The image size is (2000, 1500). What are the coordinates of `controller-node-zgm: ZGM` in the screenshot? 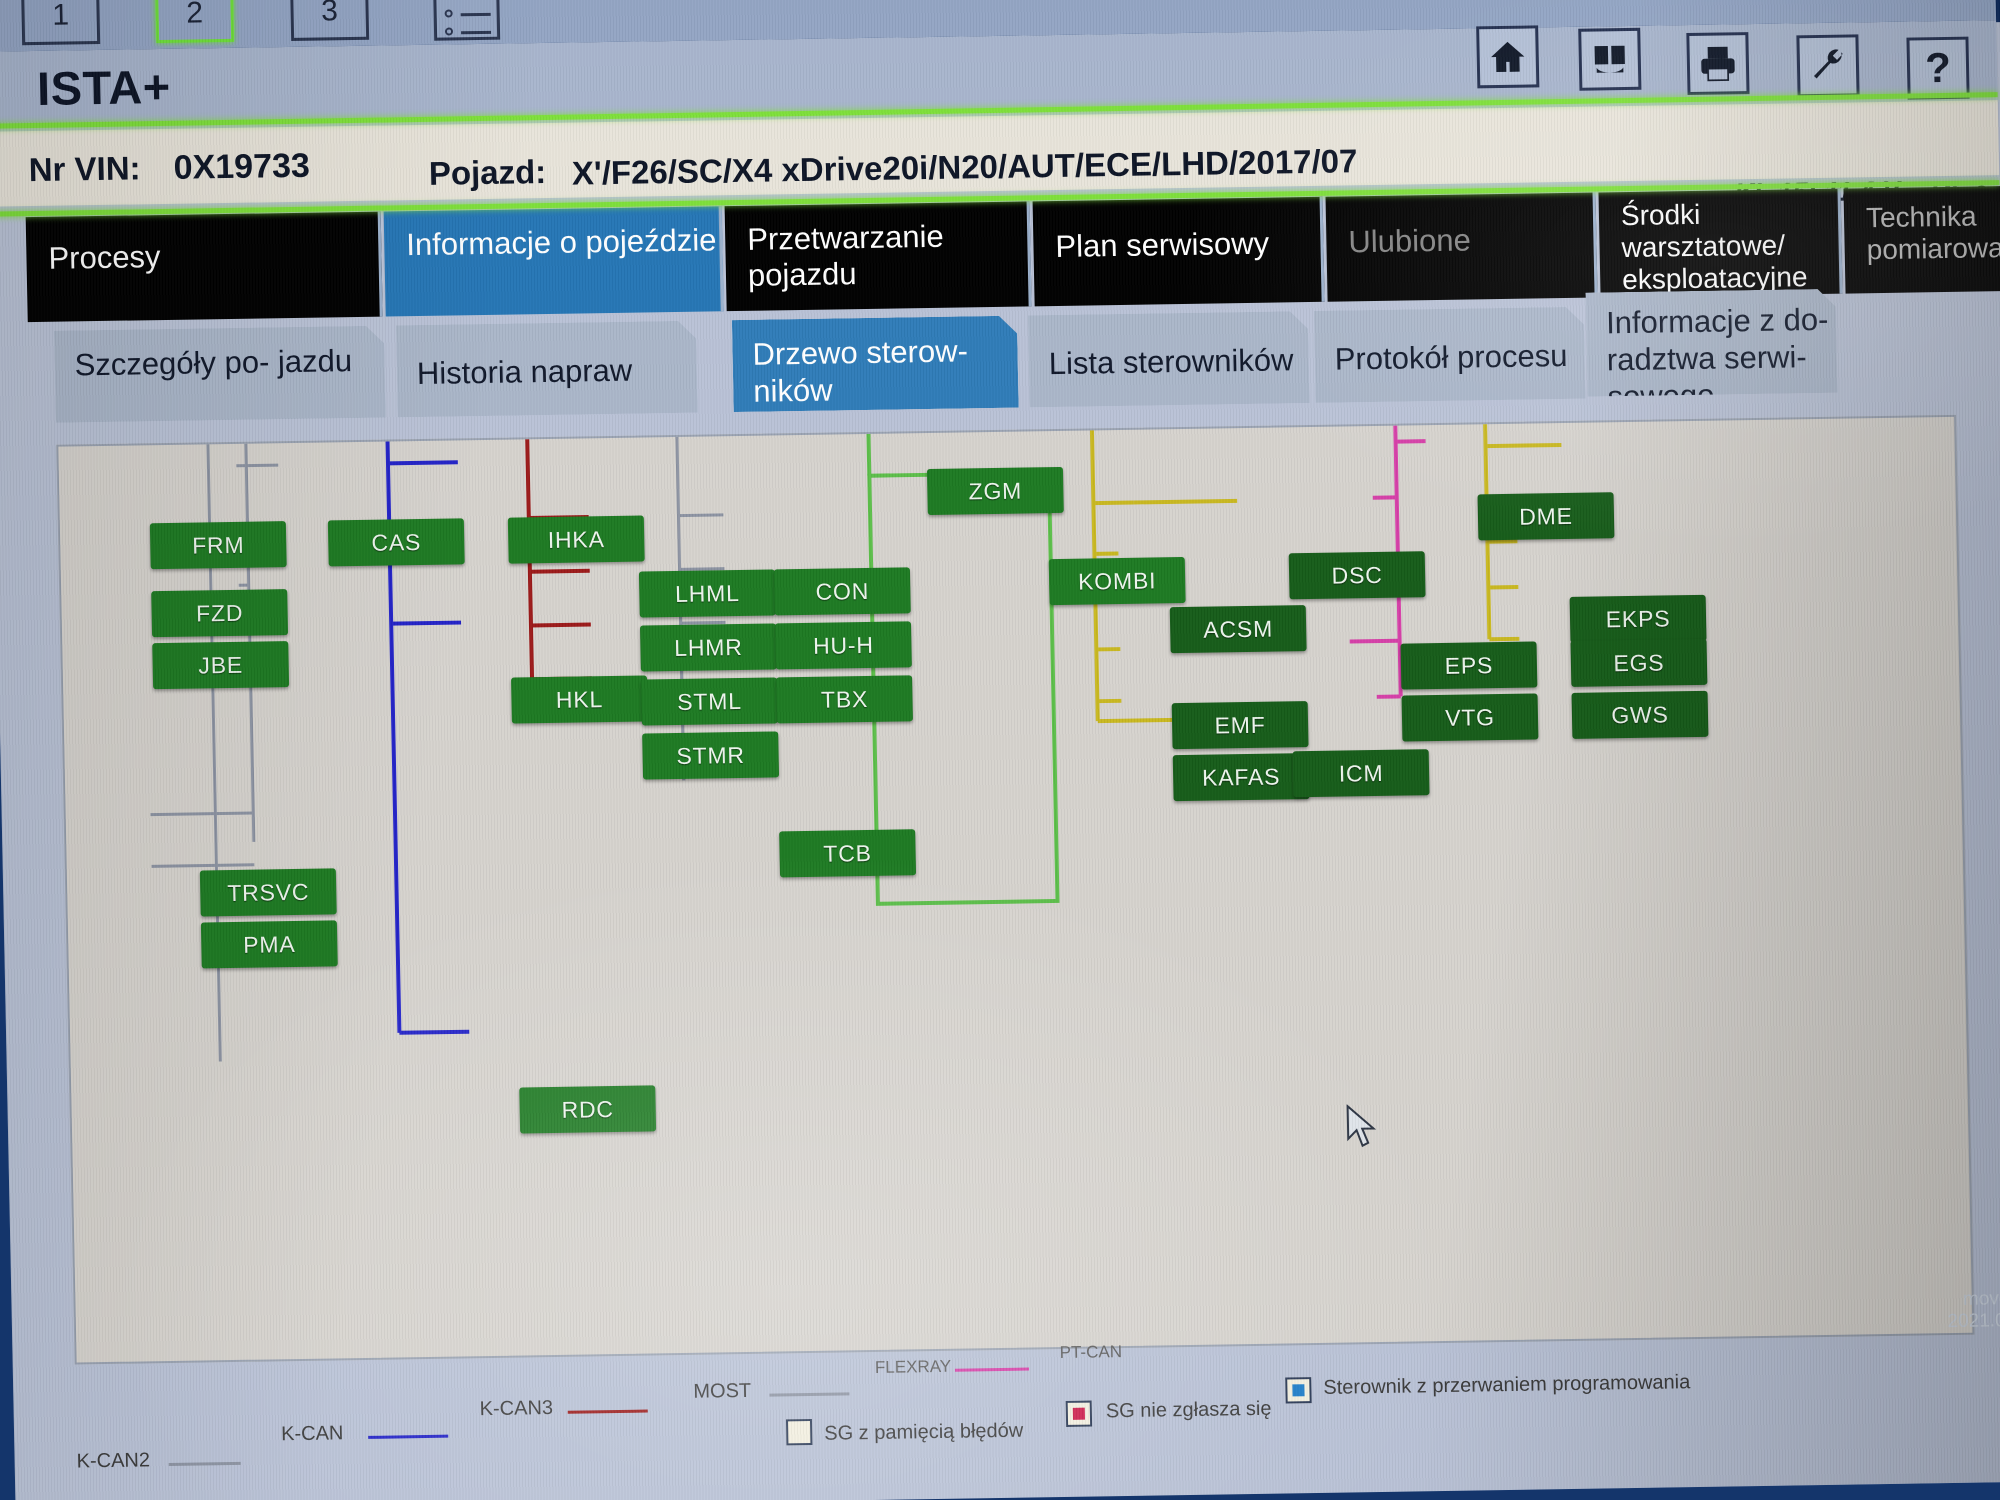 It's located at (995, 491).